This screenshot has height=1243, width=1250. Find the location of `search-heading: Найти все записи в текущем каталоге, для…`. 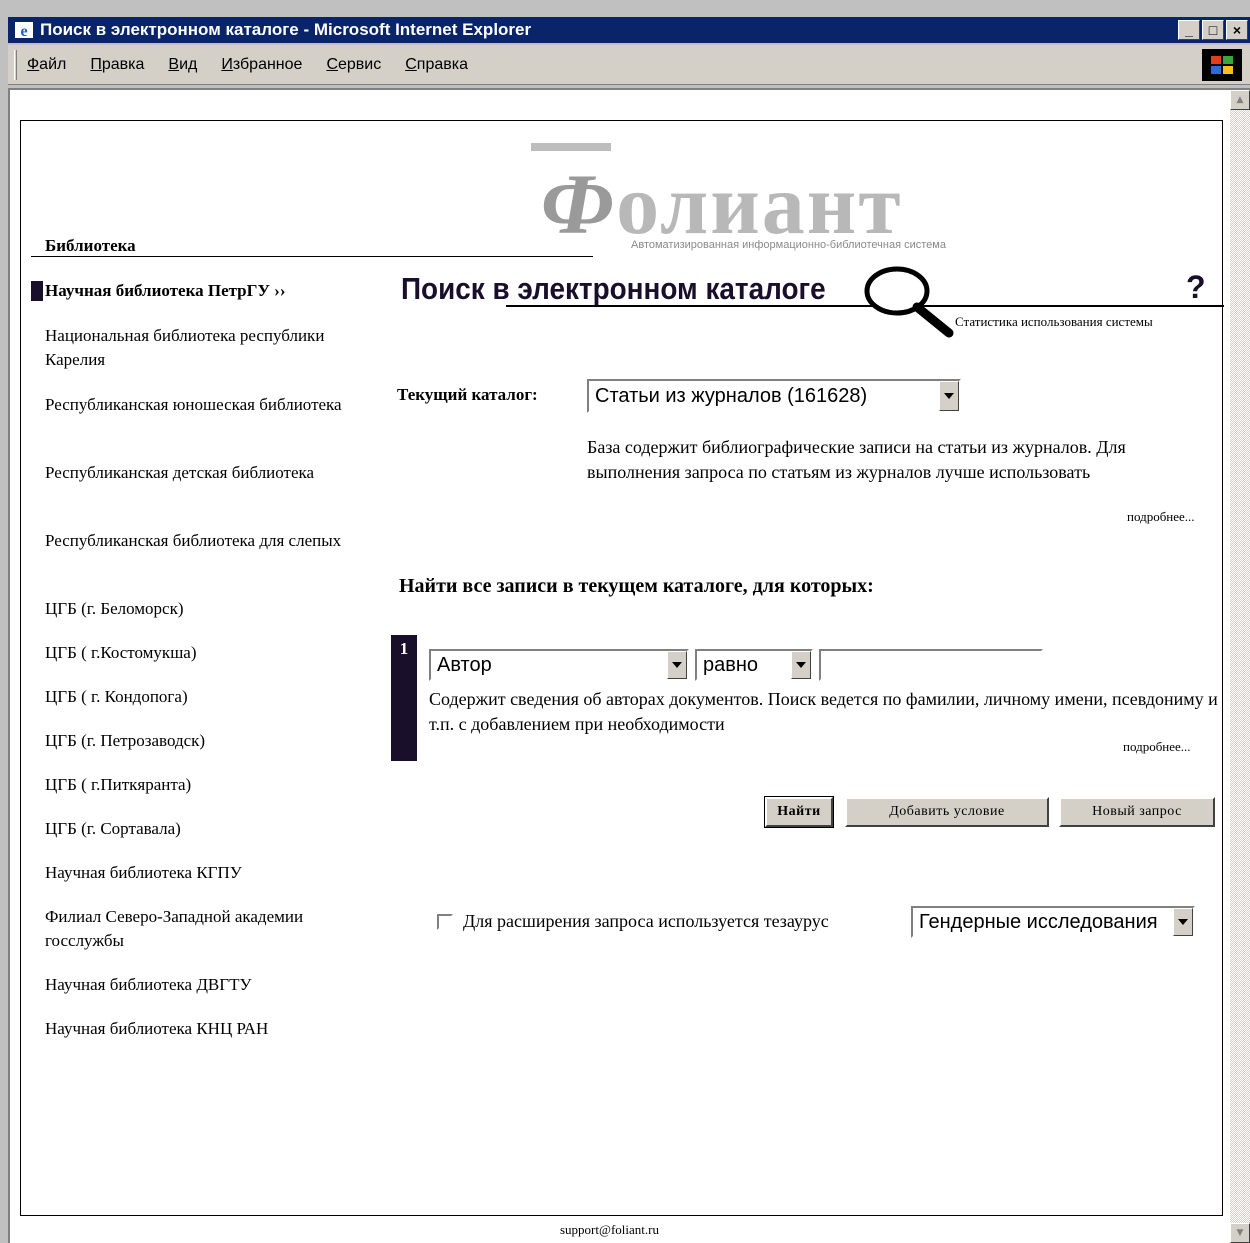

search-heading: Найти все записи в текущем каталоге, для… is located at coordinates (636, 586).